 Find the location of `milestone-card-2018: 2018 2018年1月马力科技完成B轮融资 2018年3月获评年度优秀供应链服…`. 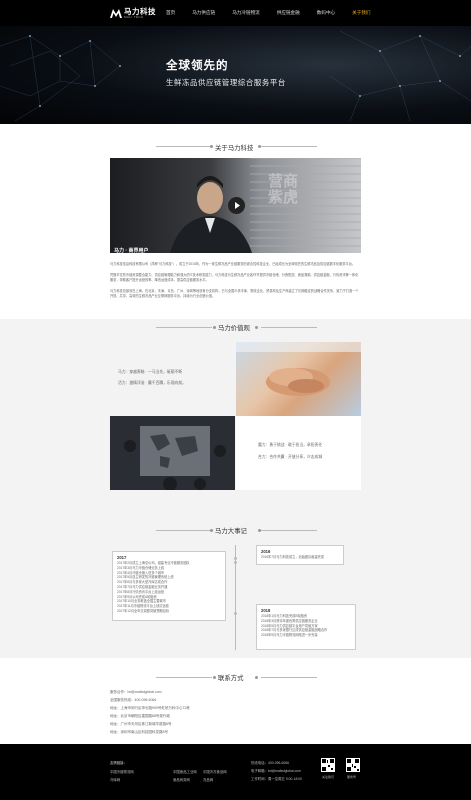

milestone-card-2018: 2018 2018年1月马力科技完成B轮融资 2018年3月获评年度优秀供应链服… is located at coordinates (306, 627).